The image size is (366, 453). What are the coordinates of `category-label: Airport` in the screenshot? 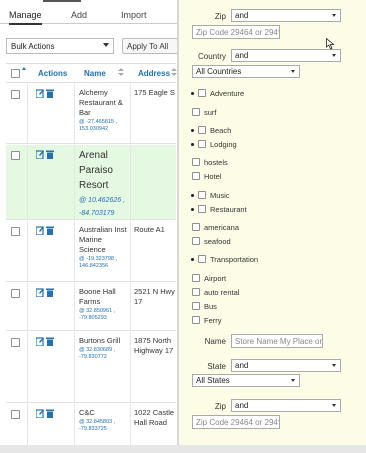 It's located at (215, 278).